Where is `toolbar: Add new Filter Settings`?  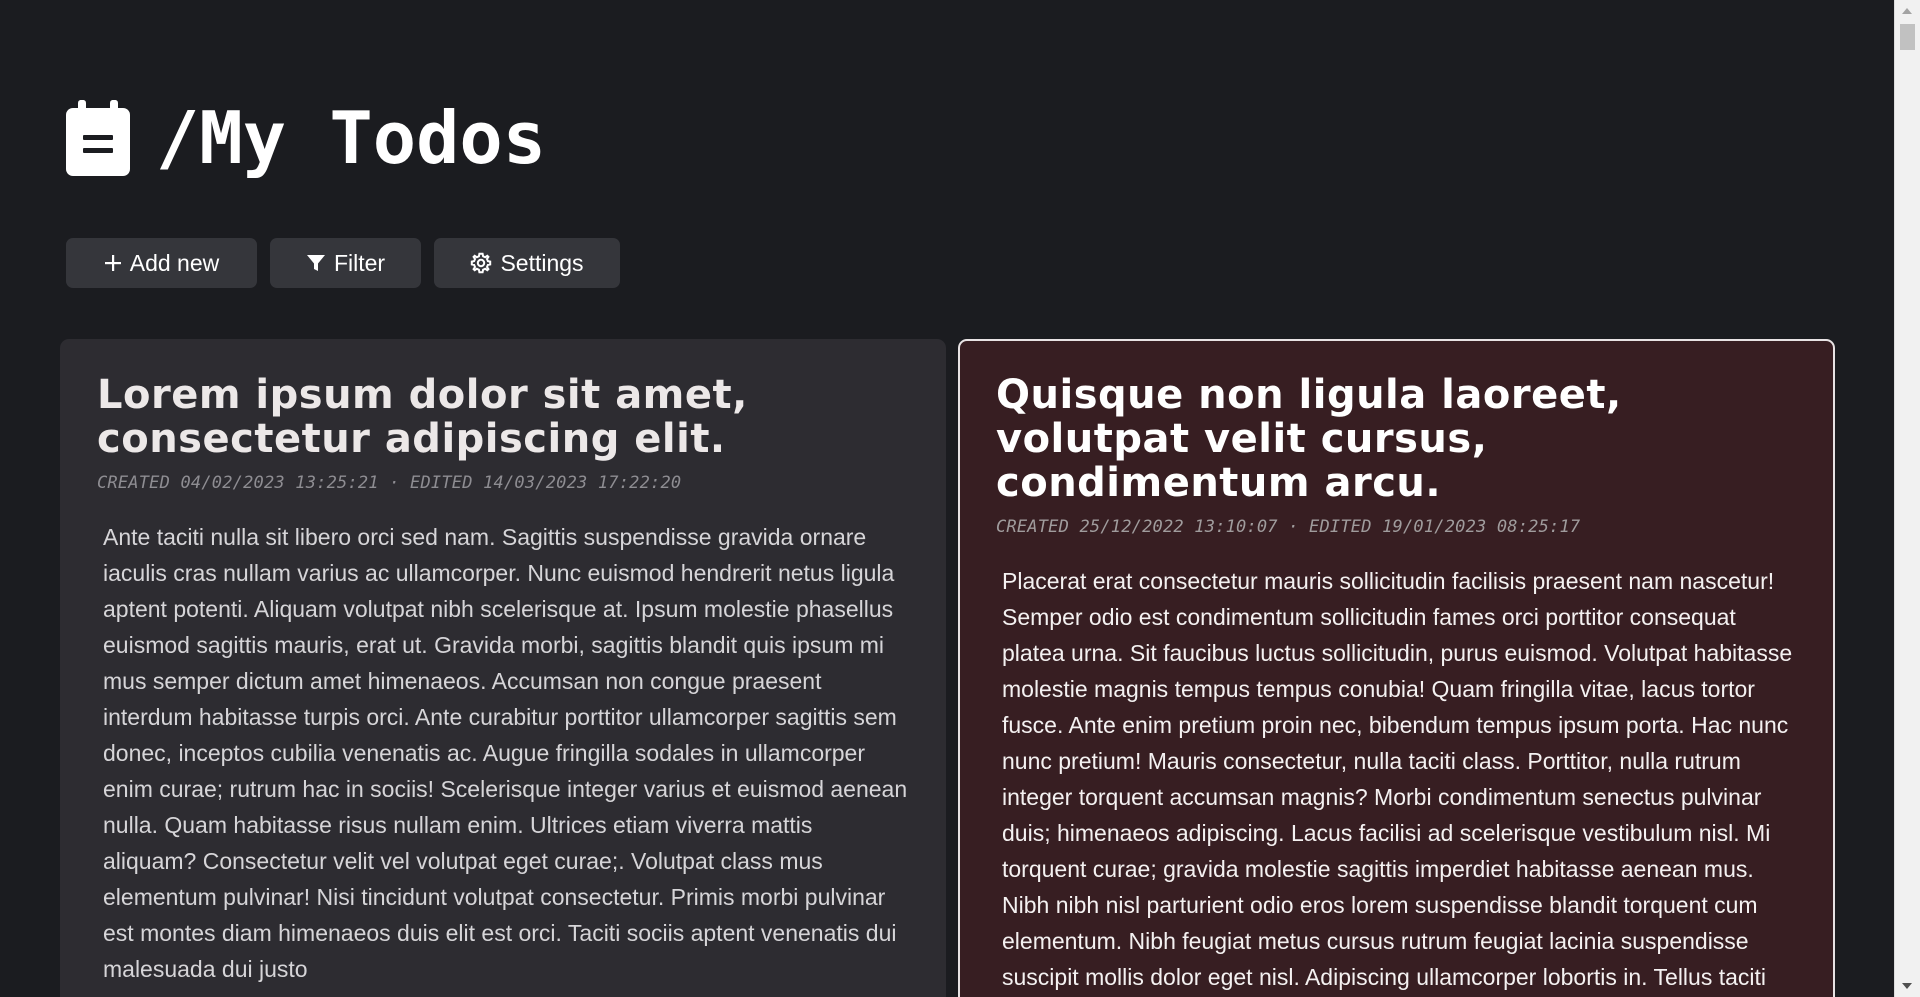
toolbar: Add new Filter Settings is located at coordinates (343, 263).